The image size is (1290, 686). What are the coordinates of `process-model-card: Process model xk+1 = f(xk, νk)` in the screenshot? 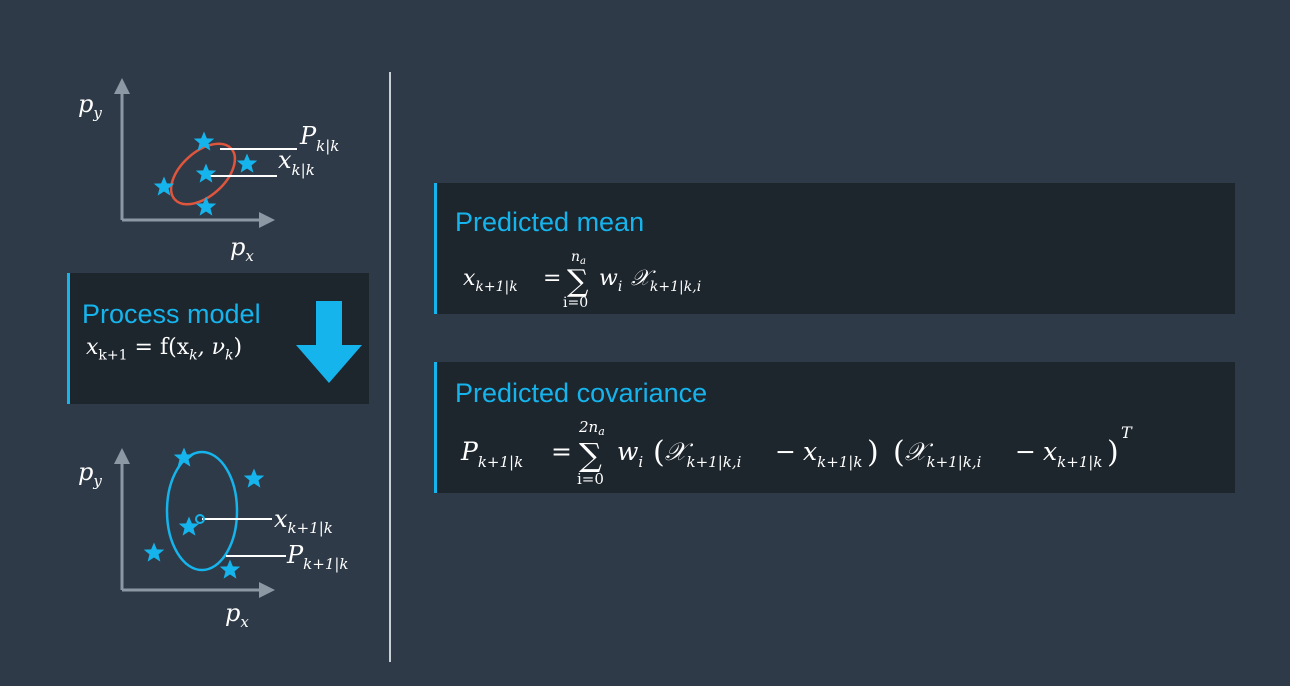 It's located at (218, 338).